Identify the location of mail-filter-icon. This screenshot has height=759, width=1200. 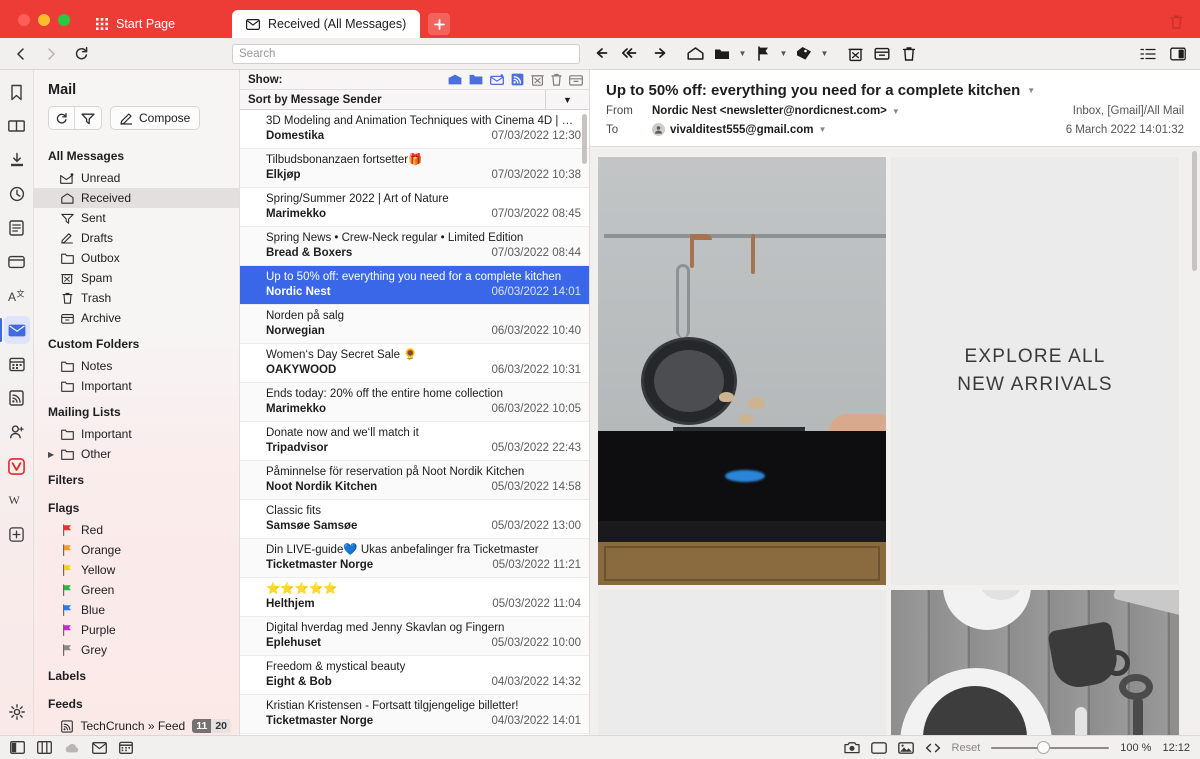
(497, 79).